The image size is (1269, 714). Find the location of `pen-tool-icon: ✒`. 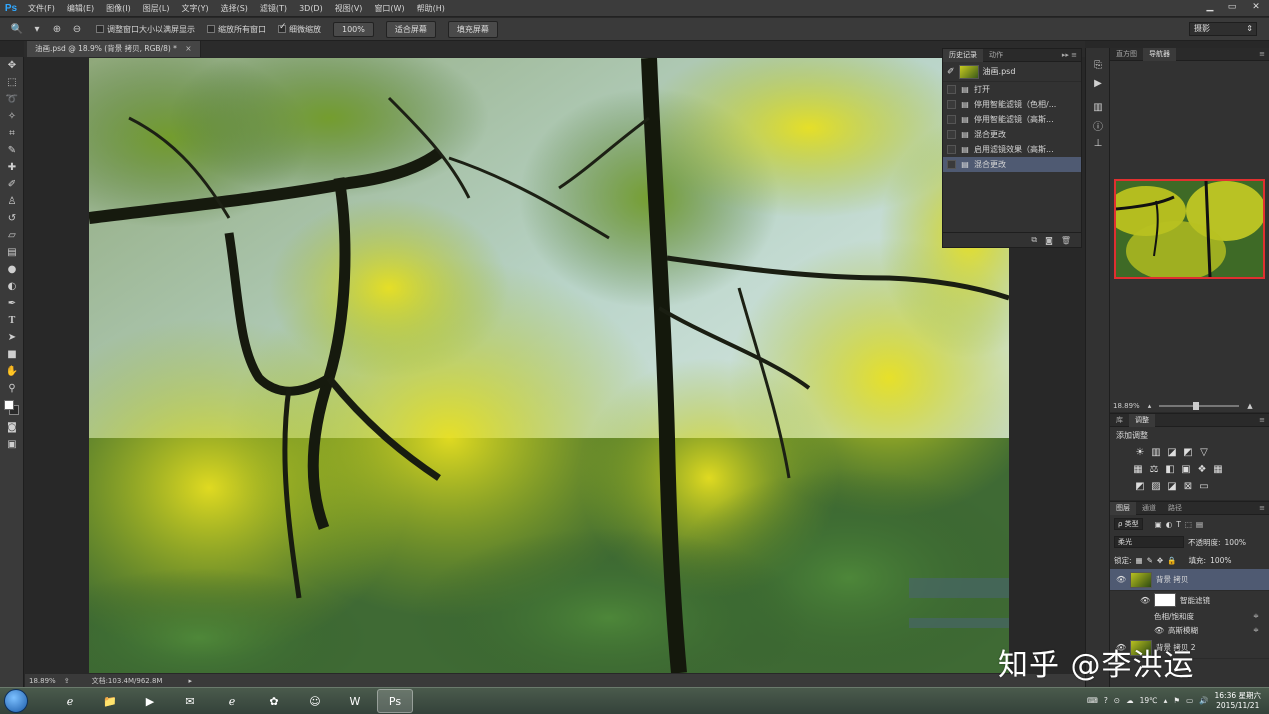

pen-tool-icon: ✒ is located at coordinates (12, 303).